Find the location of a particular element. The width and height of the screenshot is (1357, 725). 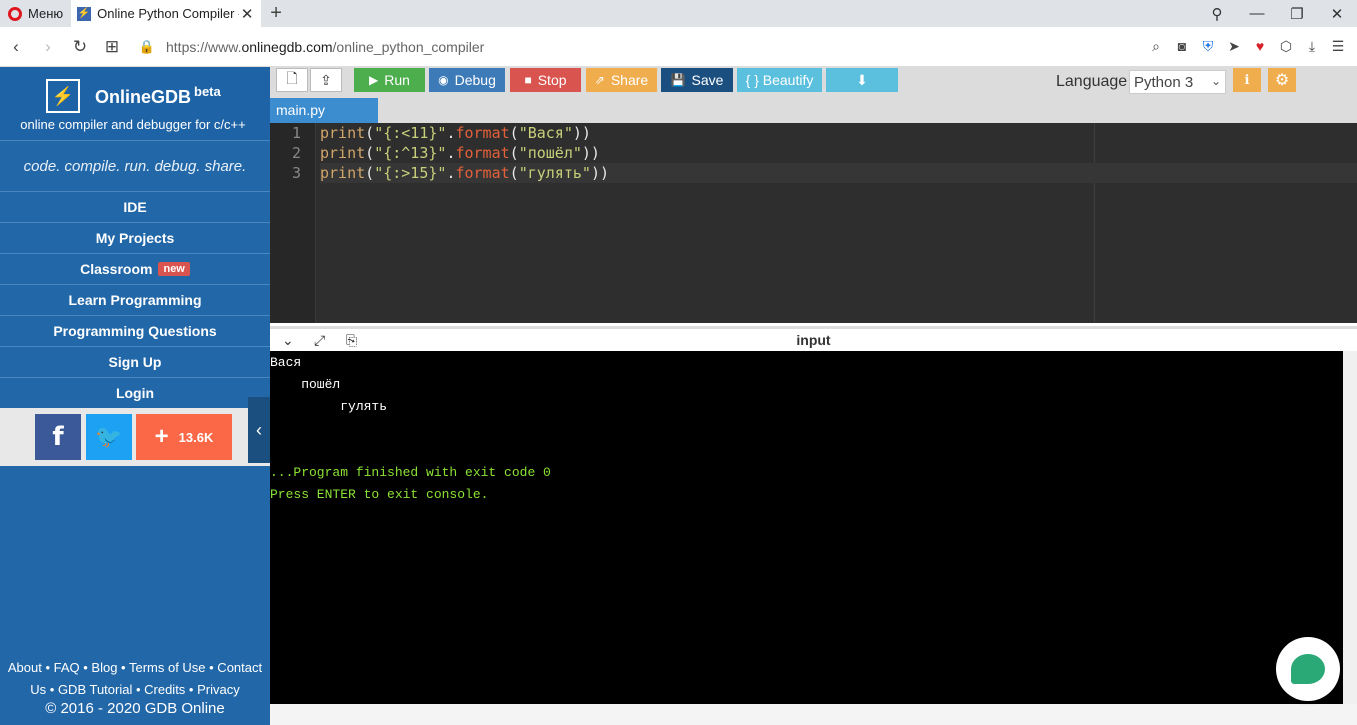

window-controls: ⚲ — ❐ ✕ is located at coordinates (1277, 13).